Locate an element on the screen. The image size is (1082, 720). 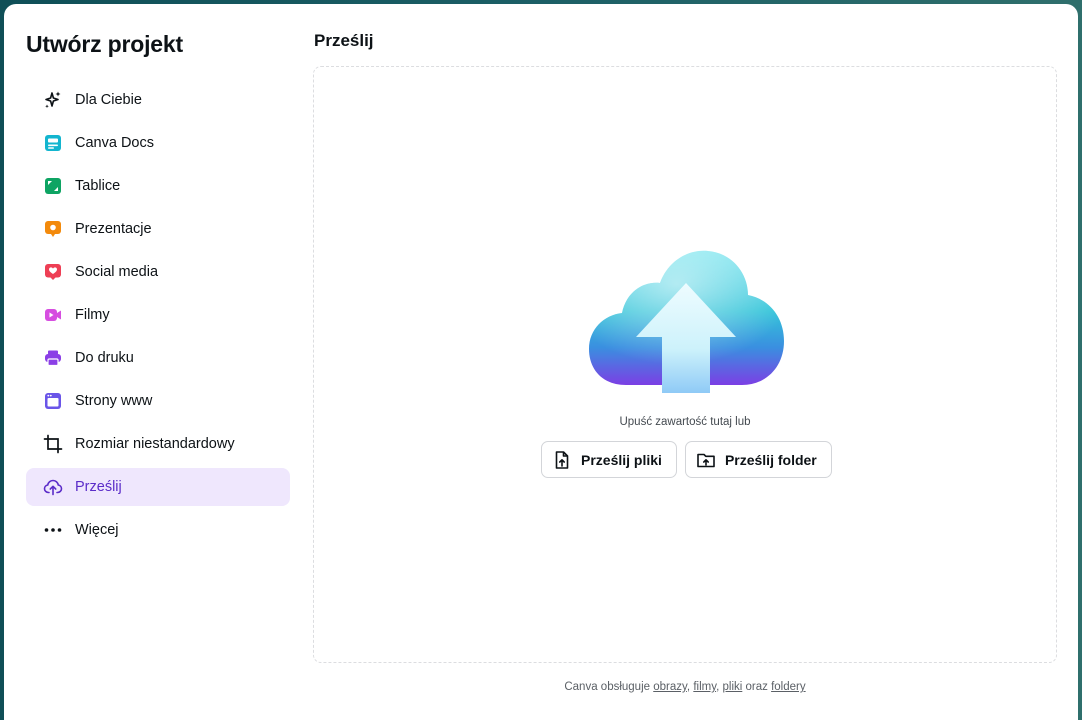
video-icon is located at coordinates (53, 315).